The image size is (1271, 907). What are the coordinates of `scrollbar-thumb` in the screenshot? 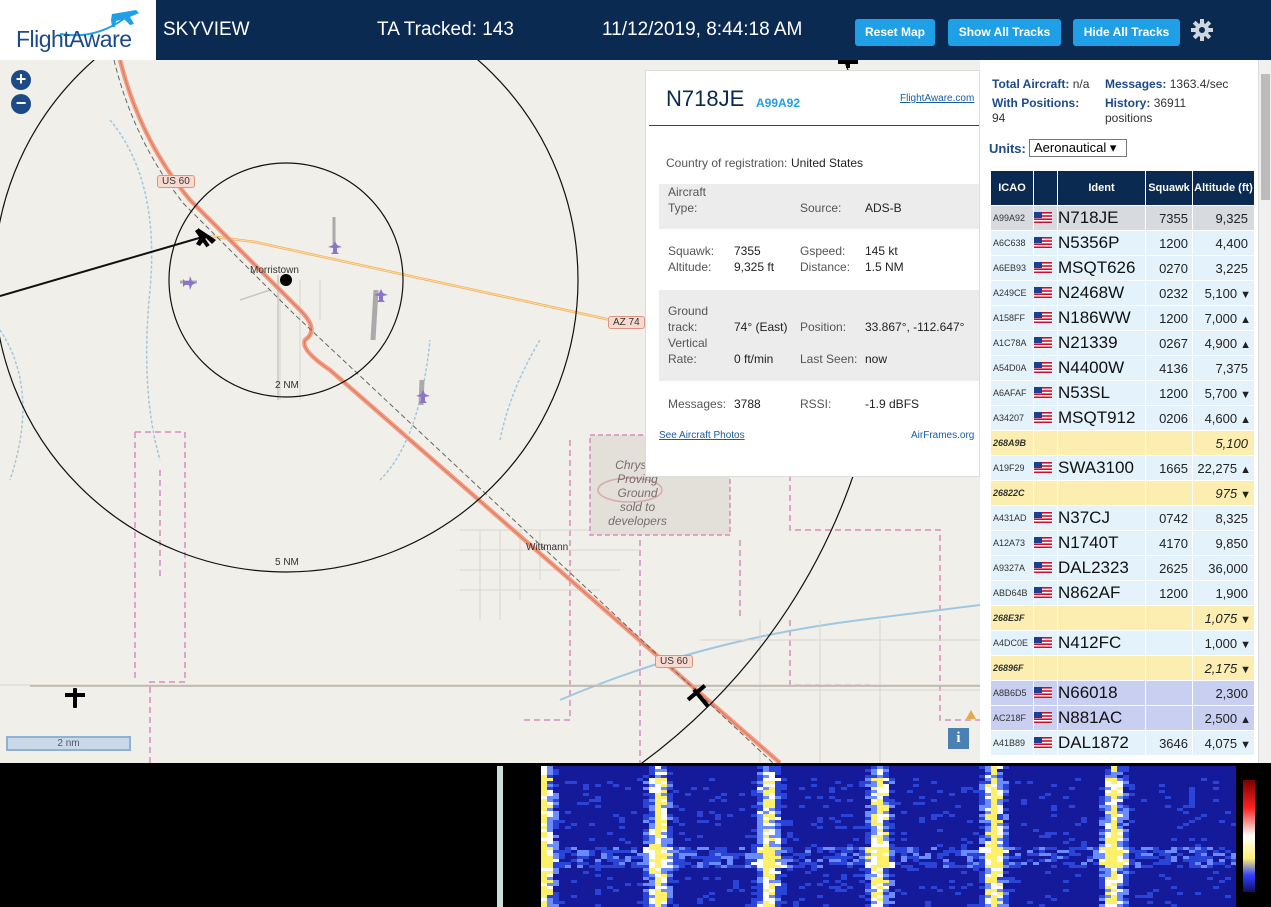 It's located at (1265, 137).